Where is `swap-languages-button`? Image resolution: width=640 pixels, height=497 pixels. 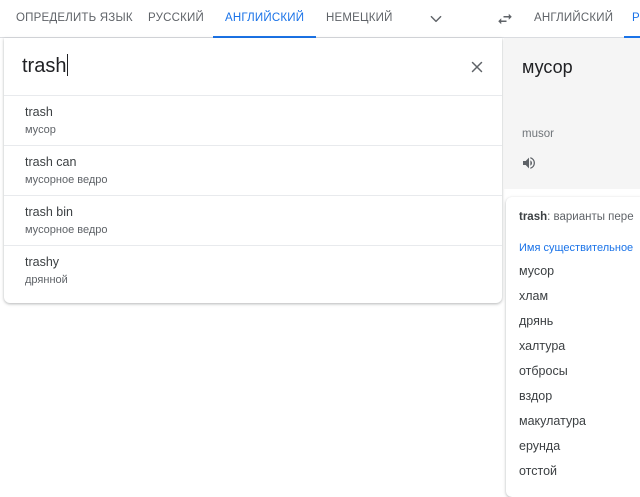
swap-languages-button is located at coordinates (505, 19).